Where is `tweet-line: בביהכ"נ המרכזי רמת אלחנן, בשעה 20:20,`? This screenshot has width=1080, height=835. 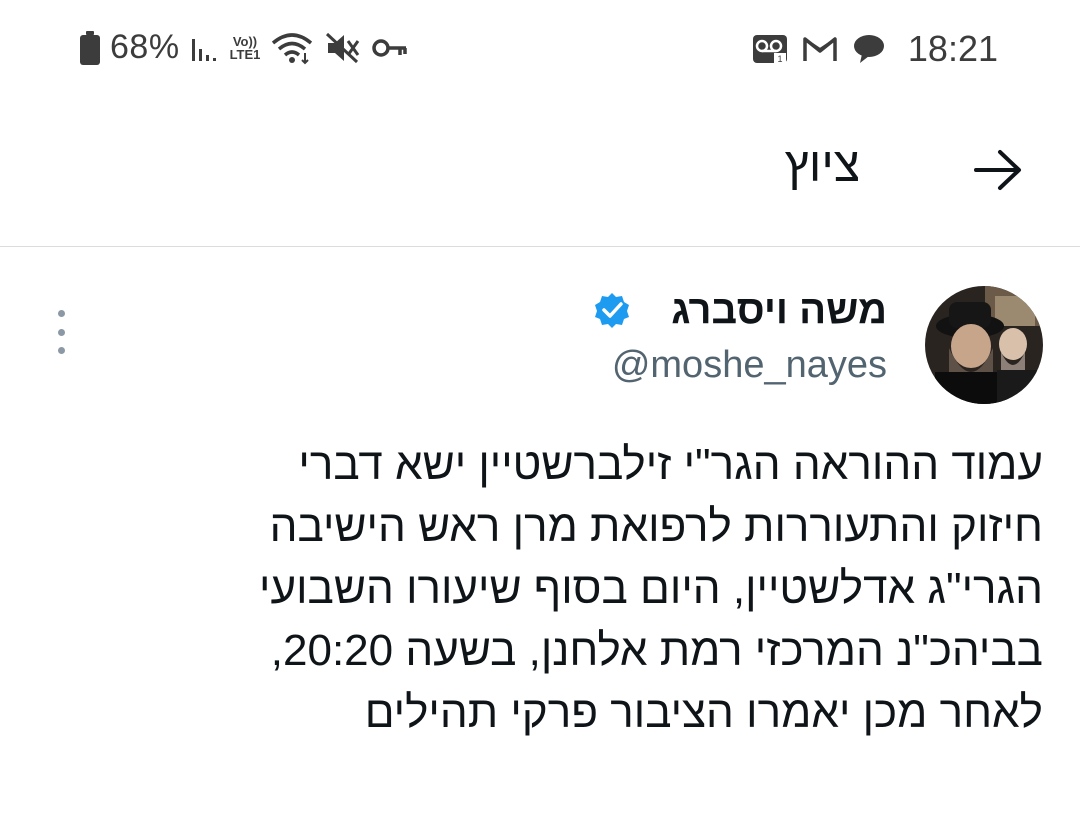
tweet-line: בביהכ"נ המרכזי רמת אלחנן, בשעה 20:20, is located at coordinates (656, 650).